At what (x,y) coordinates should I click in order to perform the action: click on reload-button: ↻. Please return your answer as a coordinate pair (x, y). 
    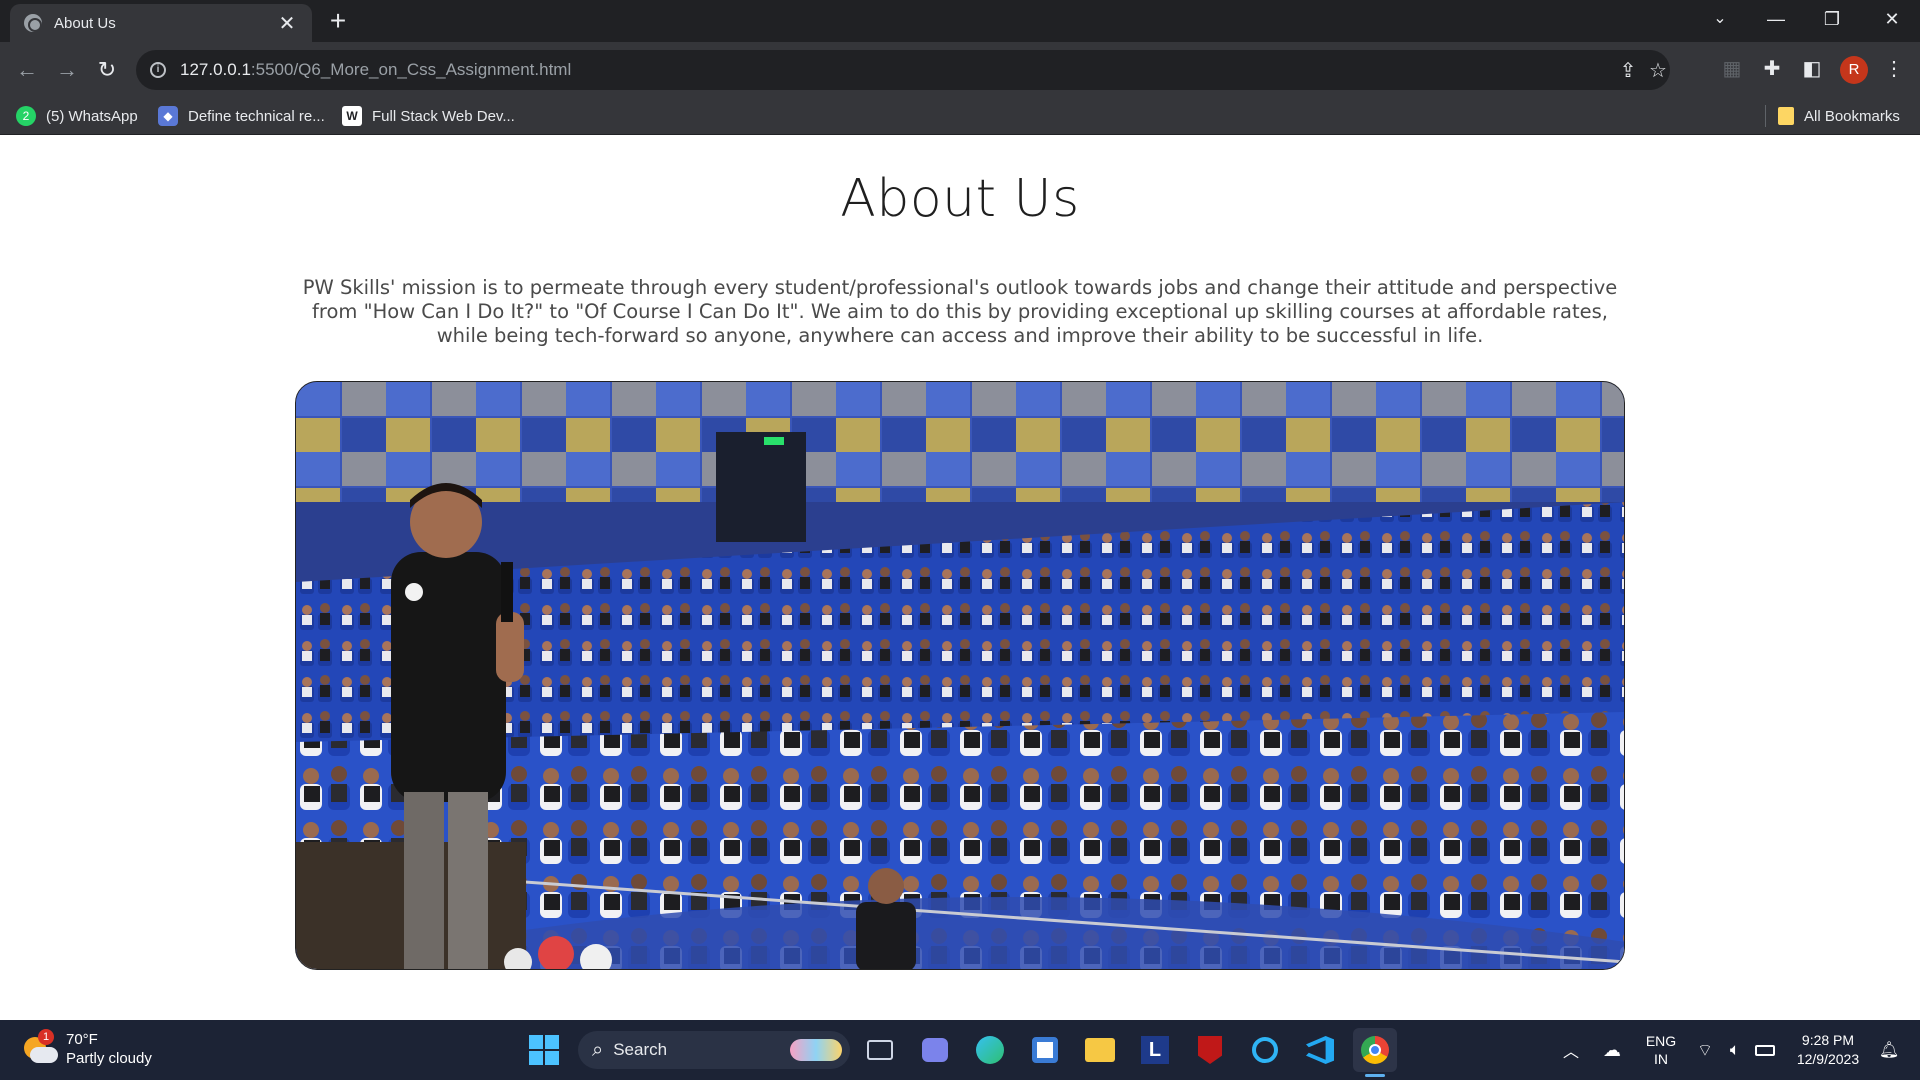
    Looking at the image, I should click on (107, 71).